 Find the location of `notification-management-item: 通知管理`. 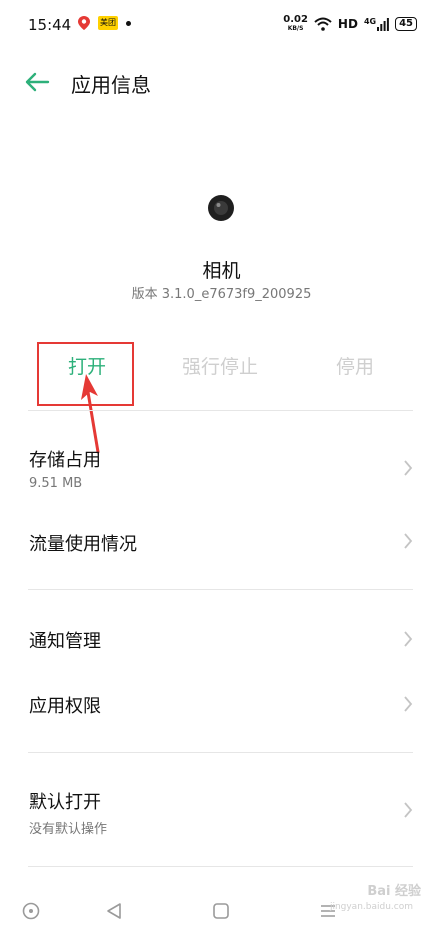

notification-management-item: 通知管理 is located at coordinates (221, 639).